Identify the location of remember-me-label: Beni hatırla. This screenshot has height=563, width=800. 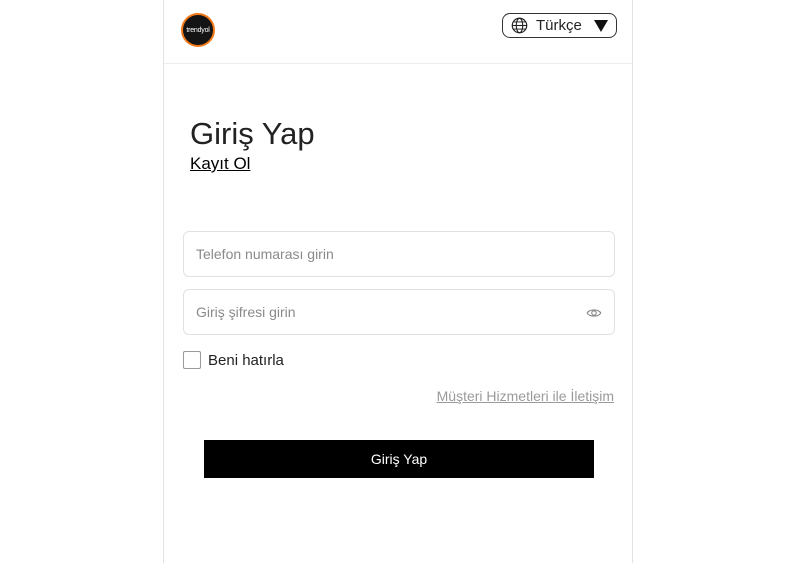
(246, 360).